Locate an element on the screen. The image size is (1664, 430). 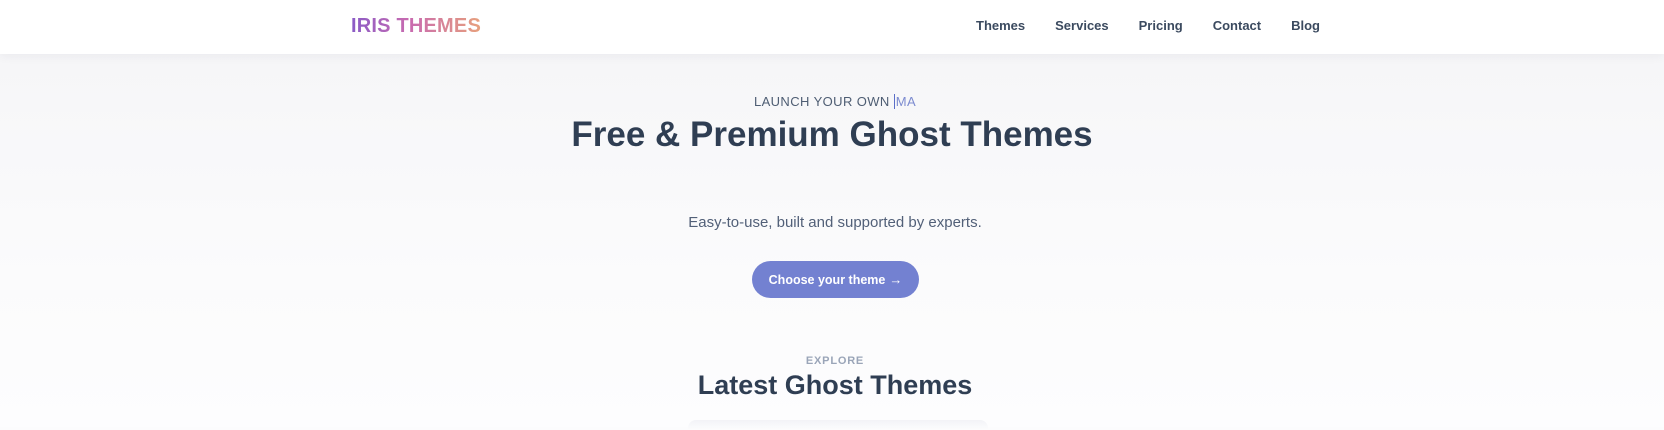
nav-item-pricing: Pricing is located at coordinates (1161, 25).